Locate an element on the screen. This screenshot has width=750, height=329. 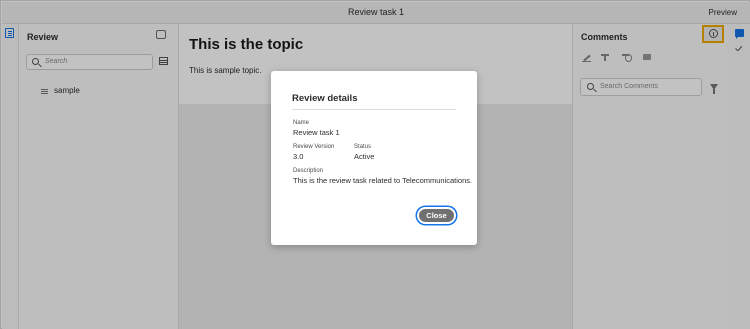
status-label: Status is located at coordinates (363, 147).